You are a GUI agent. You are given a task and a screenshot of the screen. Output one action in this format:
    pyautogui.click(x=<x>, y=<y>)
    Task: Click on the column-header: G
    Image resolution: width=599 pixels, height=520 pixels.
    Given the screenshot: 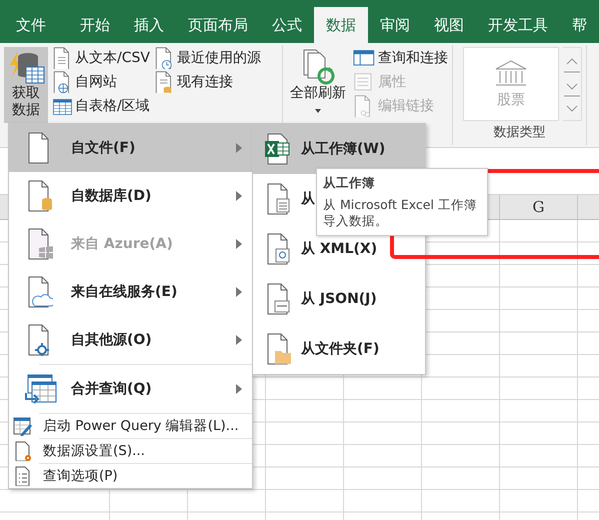 What is the action you would take?
    pyautogui.click(x=539, y=207)
    